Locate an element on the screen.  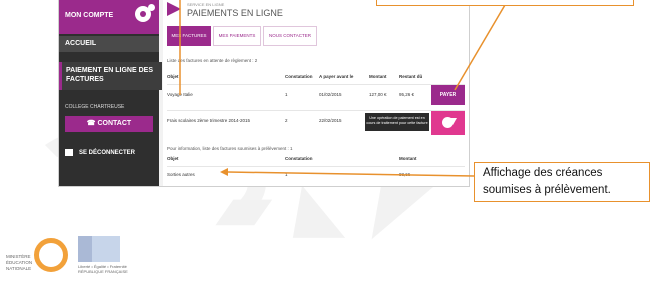
callout-top is located at coordinates (505, 3).